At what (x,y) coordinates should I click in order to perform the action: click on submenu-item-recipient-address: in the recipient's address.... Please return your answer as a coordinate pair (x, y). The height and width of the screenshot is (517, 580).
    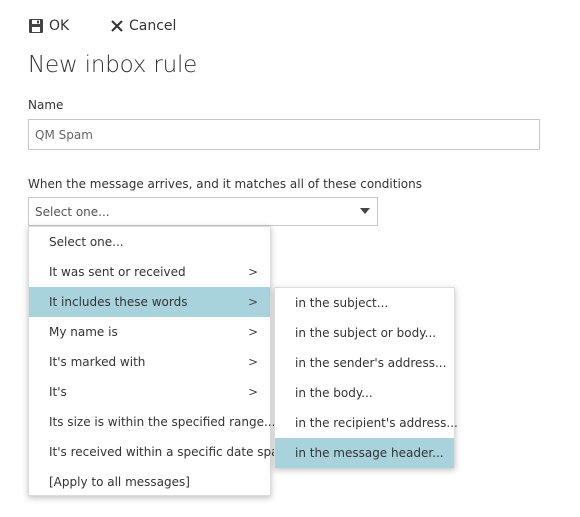
    Looking at the image, I should click on (366, 423).